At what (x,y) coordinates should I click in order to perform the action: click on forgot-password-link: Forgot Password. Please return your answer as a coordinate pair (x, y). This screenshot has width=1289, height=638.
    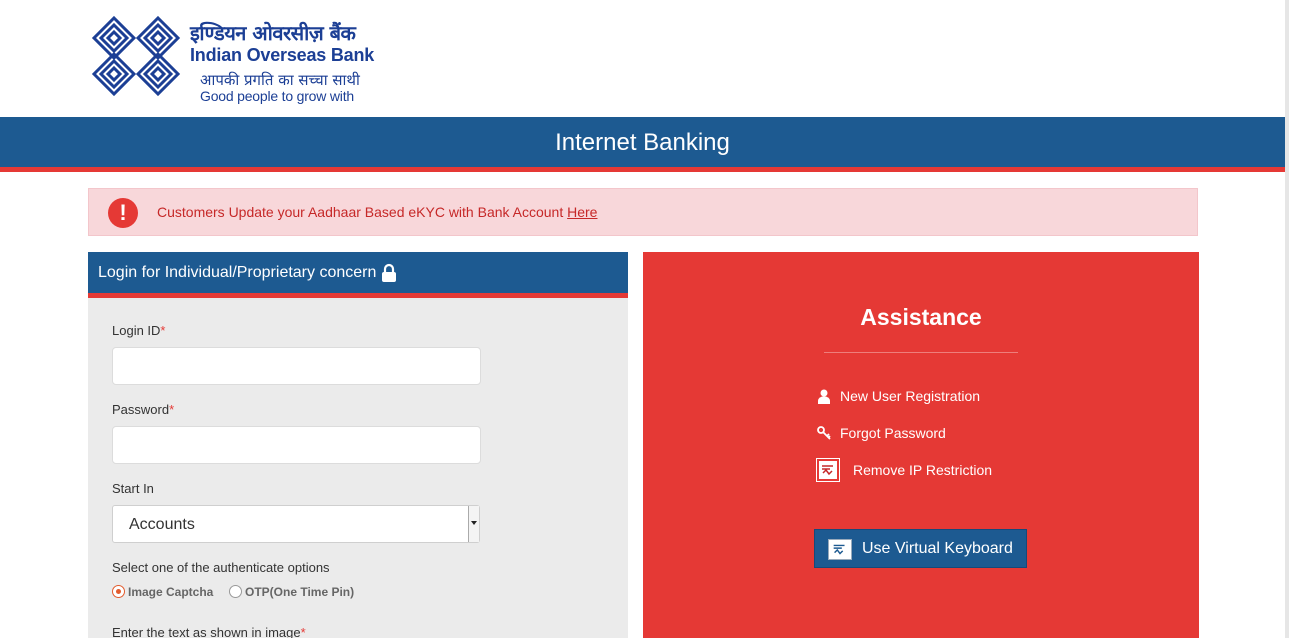
    Looking at the image, I should click on (893, 433).